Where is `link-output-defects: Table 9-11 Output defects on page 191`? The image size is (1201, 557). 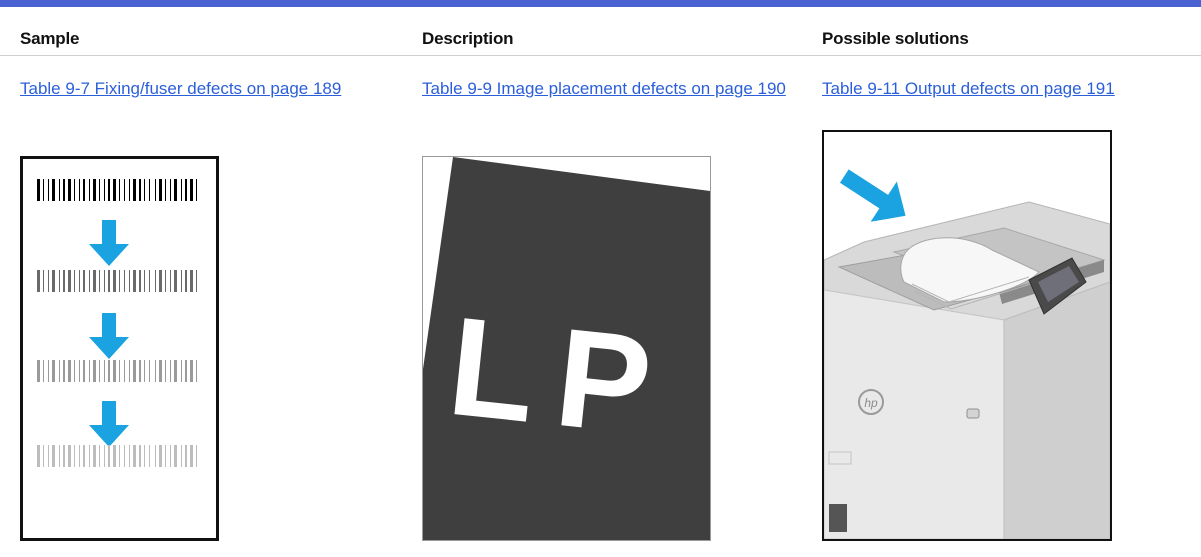
link-output-defects: Table 9-11 Output defects on page 191 is located at coordinates (1002, 88).